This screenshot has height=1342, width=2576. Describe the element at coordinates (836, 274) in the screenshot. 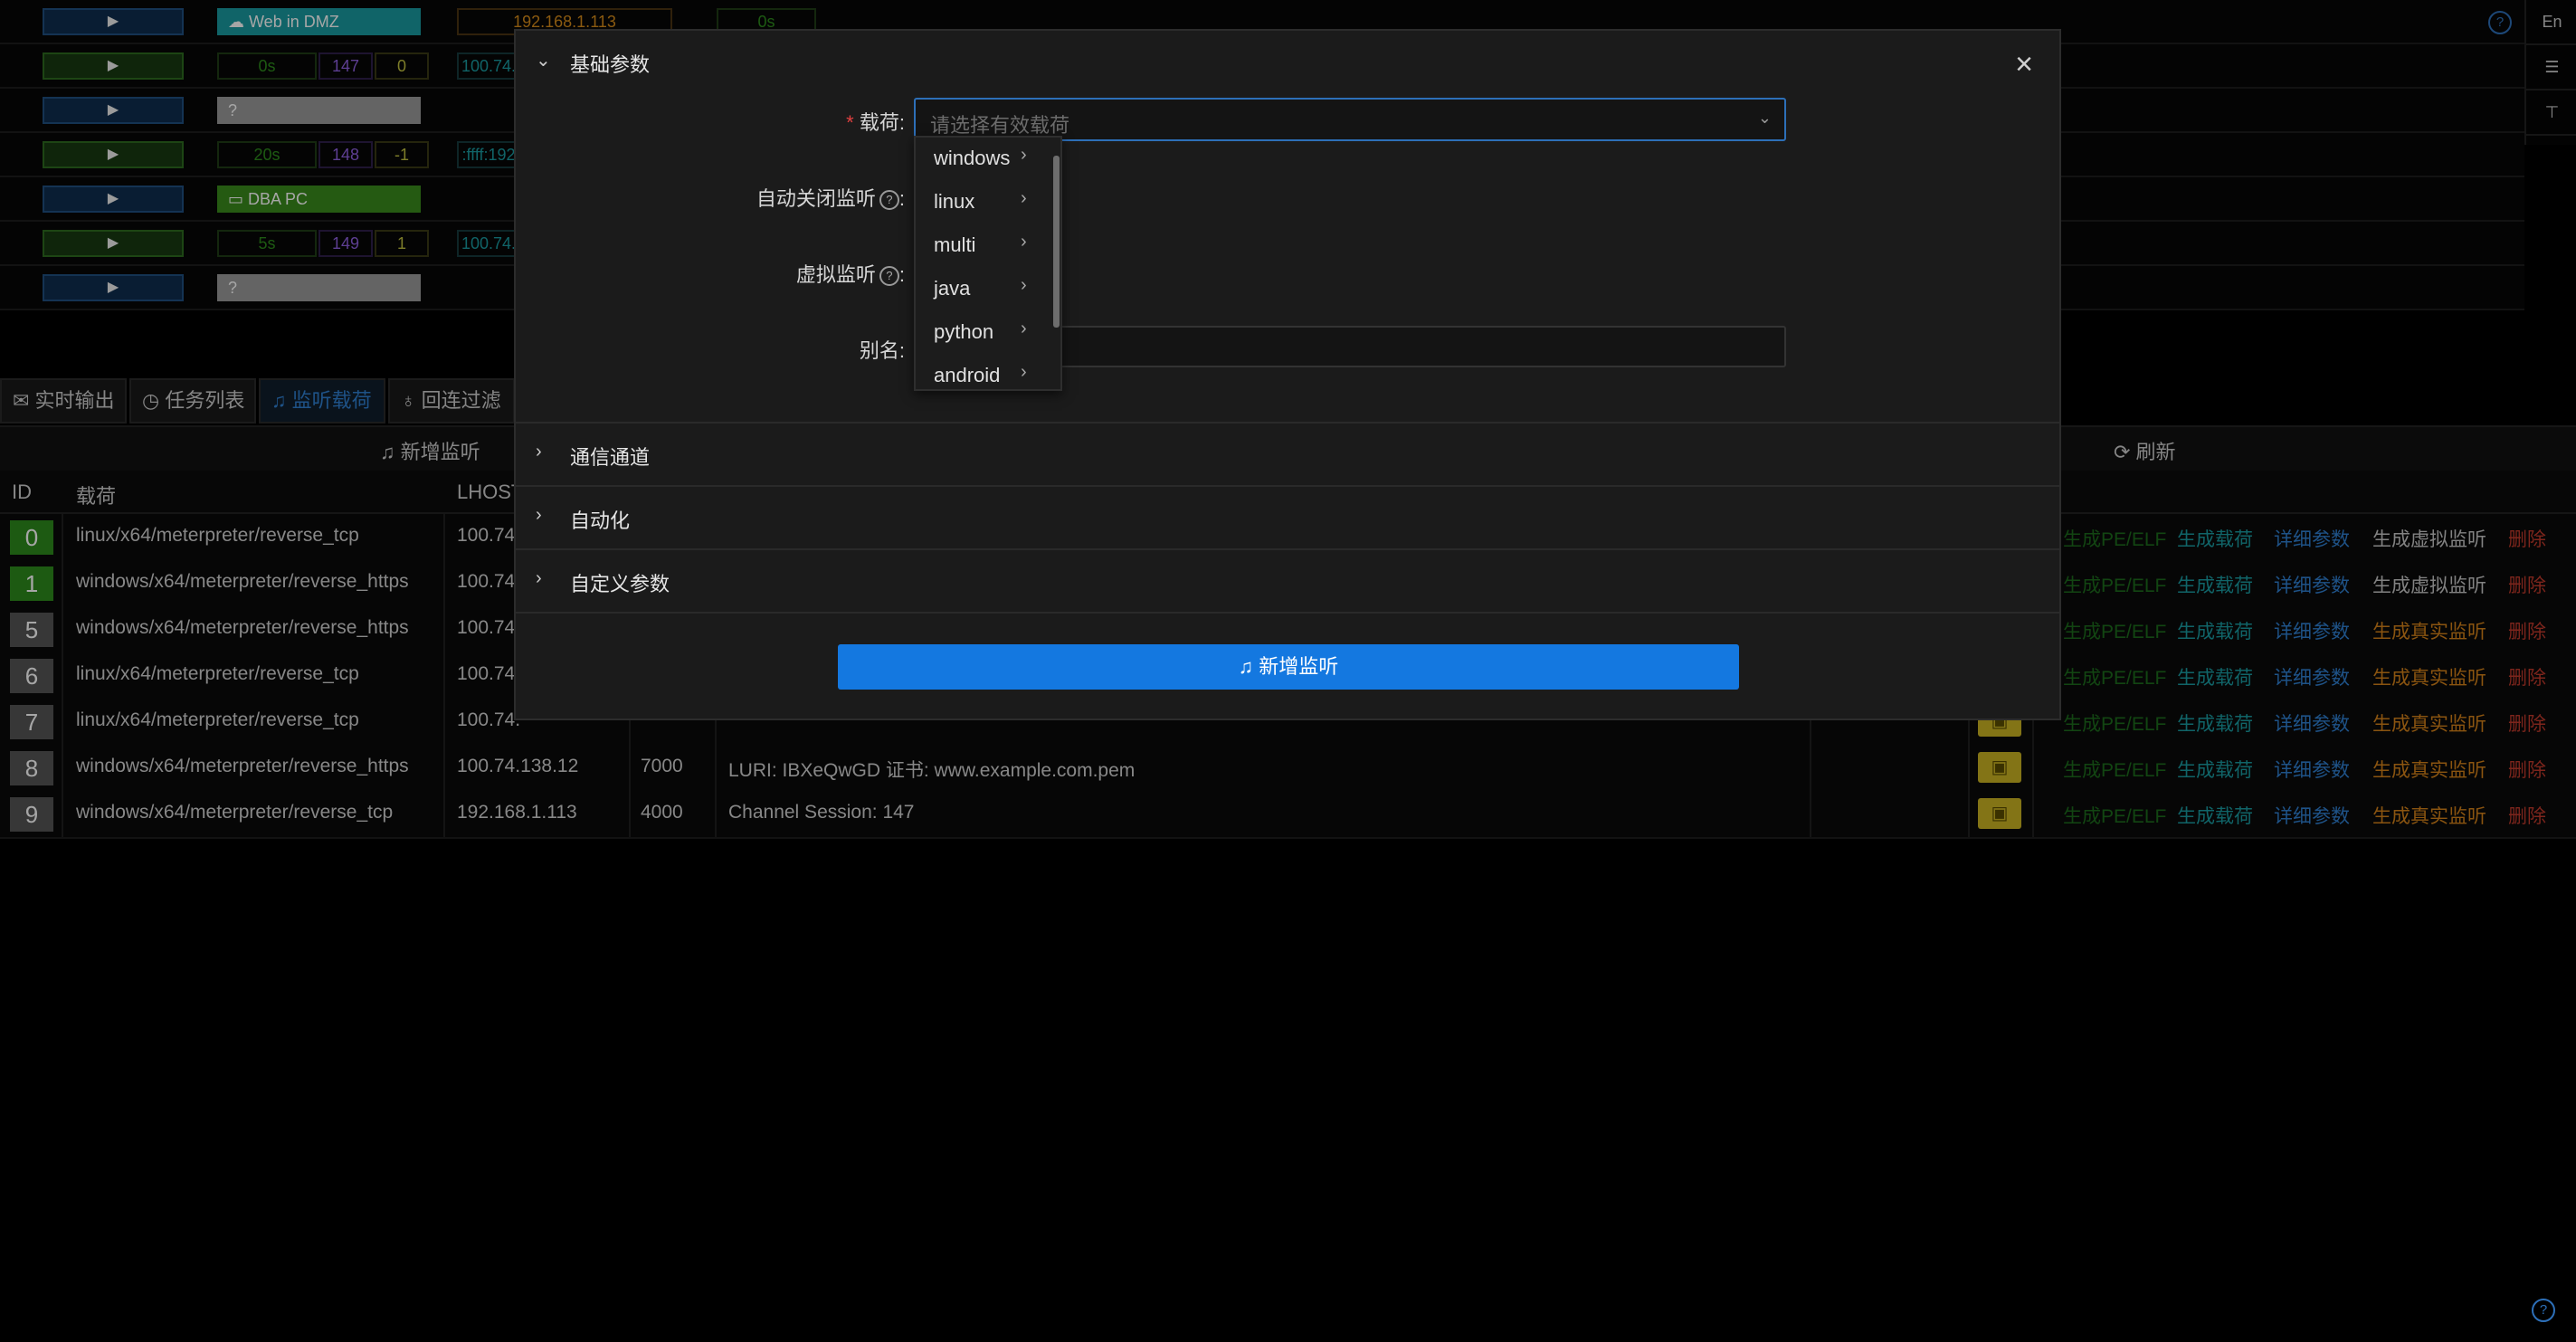

I see `virtual-label-text: 虚拟监听` at that location.